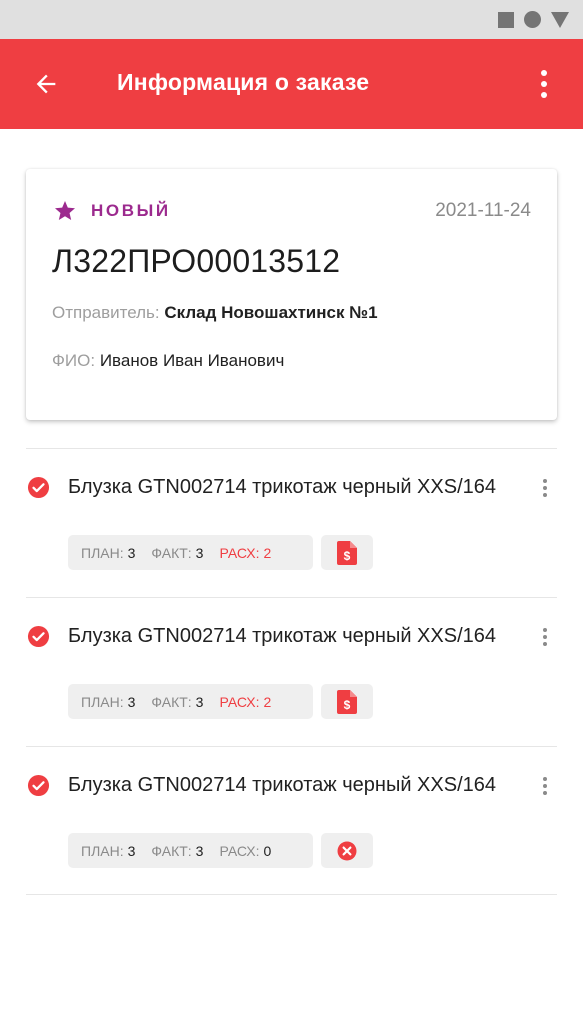 The height and width of the screenshot is (1036, 583). What do you see at coordinates (483, 210) in the screenshot?
I see `order-date: 2021-11-24` at bounding box center [483, 210].